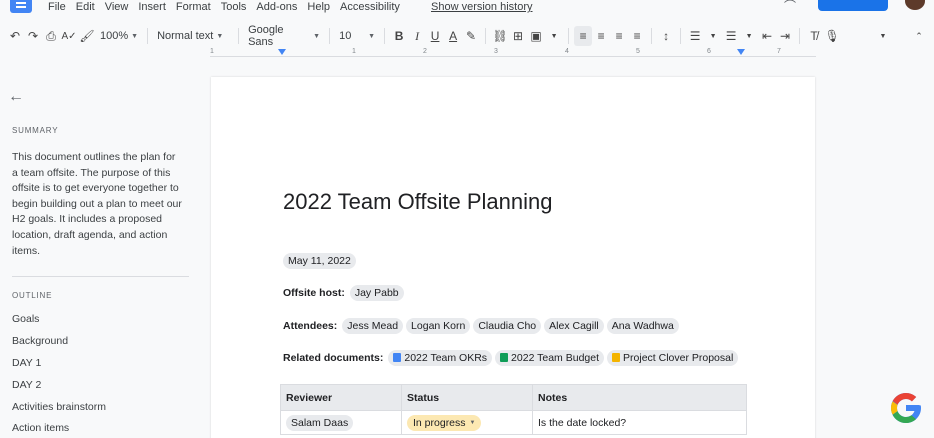 The image size is (934, 438). What do you see at coordinates (320, 422) in the screenshot?
I see `person-chip: Salam Daas` at bounding box center [320, 422].